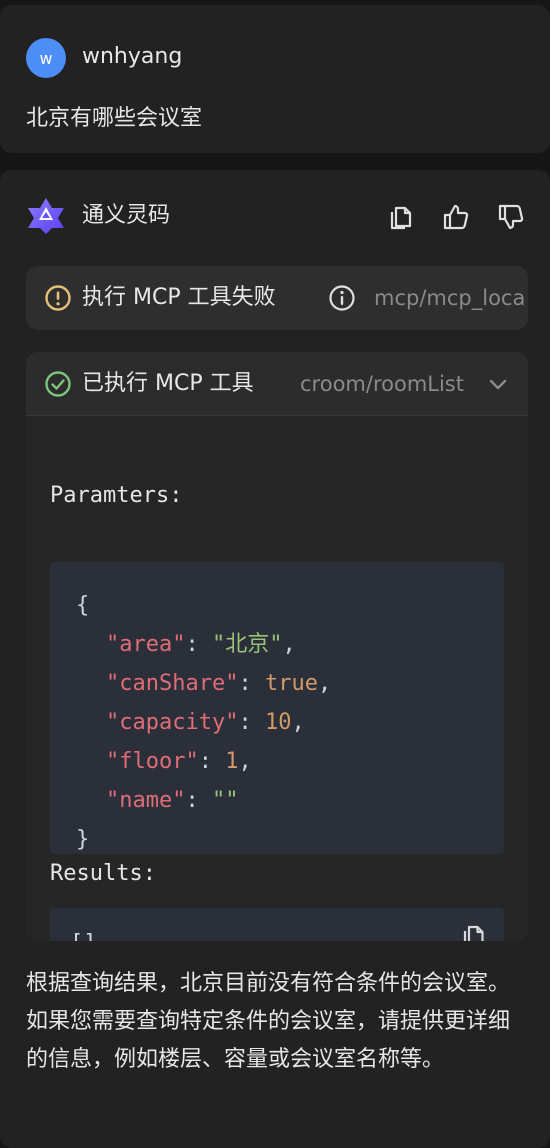 The height and width of the screenshot is (1148, 550). What do you see at coordinates (103, 873) in the screenshot?
I see `results-label: Results:` at bounding box center [103, 873].